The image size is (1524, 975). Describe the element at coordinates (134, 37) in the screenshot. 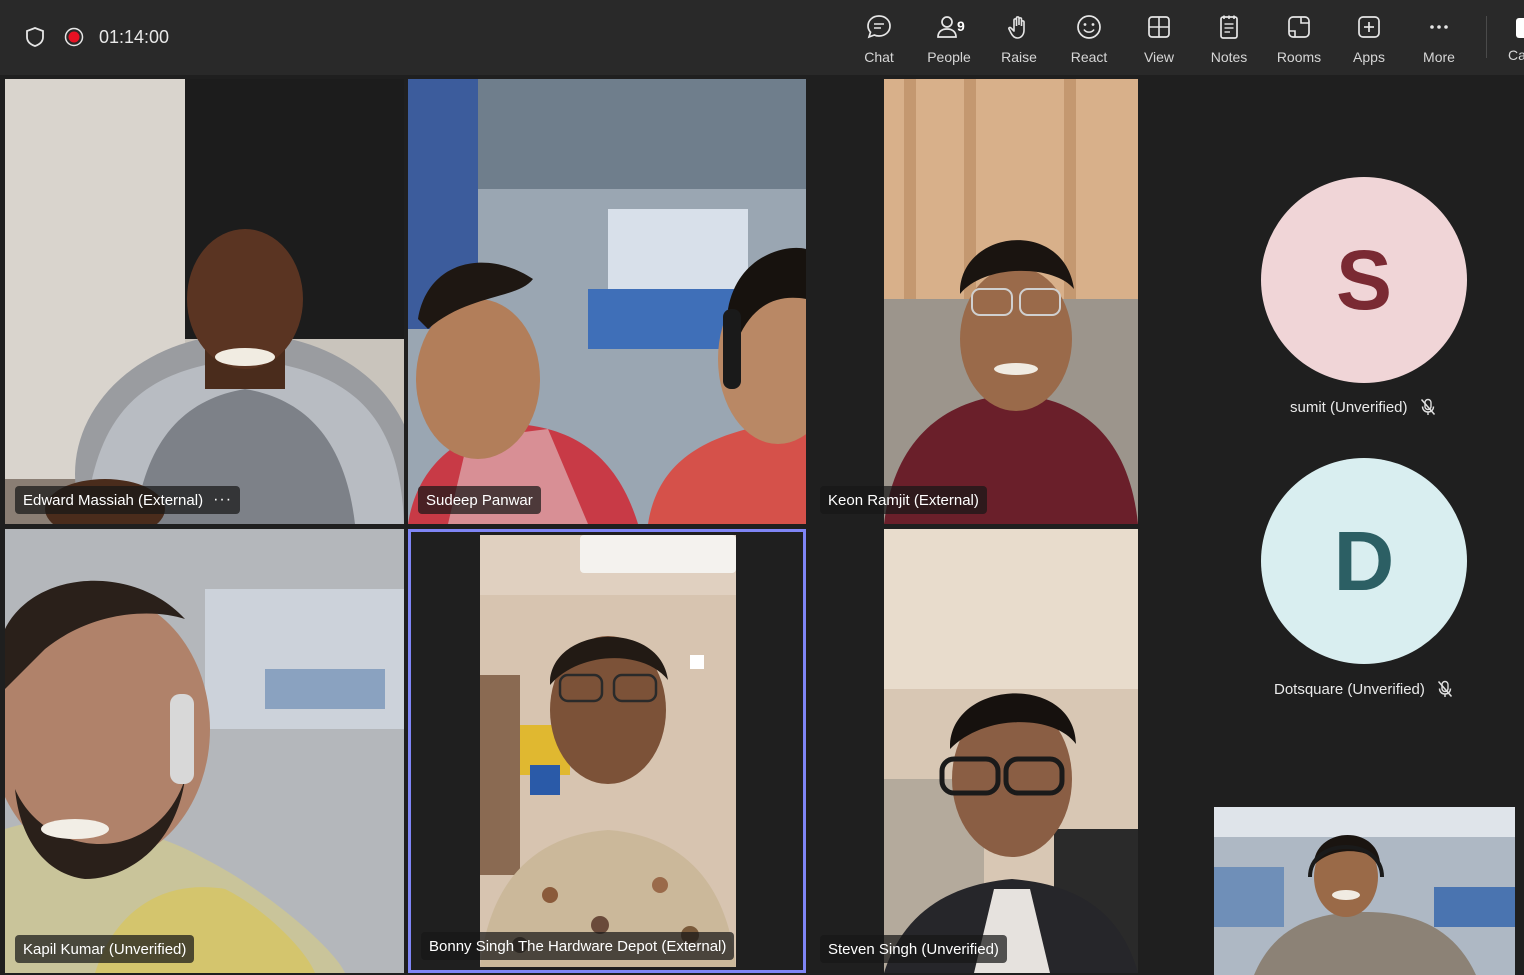

I see `call-timer: 01:14:00` at that location.